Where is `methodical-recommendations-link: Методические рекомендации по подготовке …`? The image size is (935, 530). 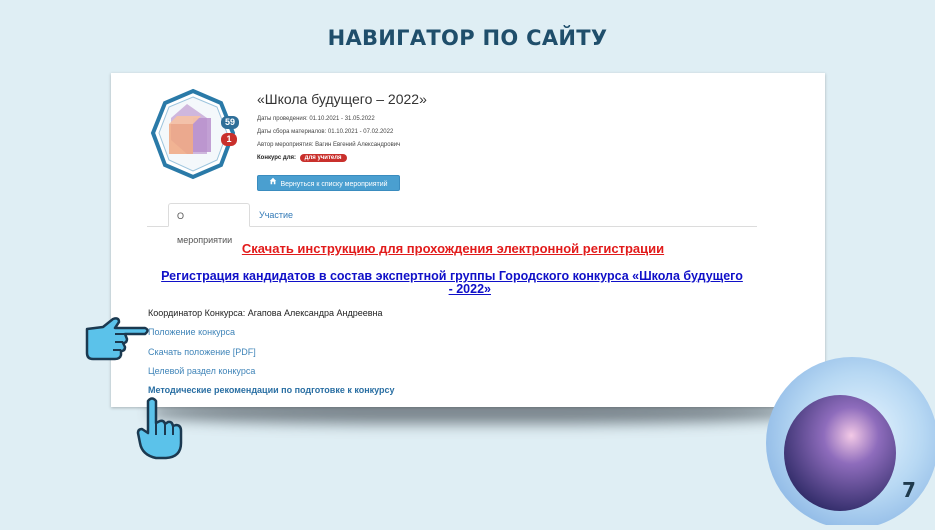
methodical-recommendations-link: Методические рекомендации по подготовке … is located at coordinates (271, 390).